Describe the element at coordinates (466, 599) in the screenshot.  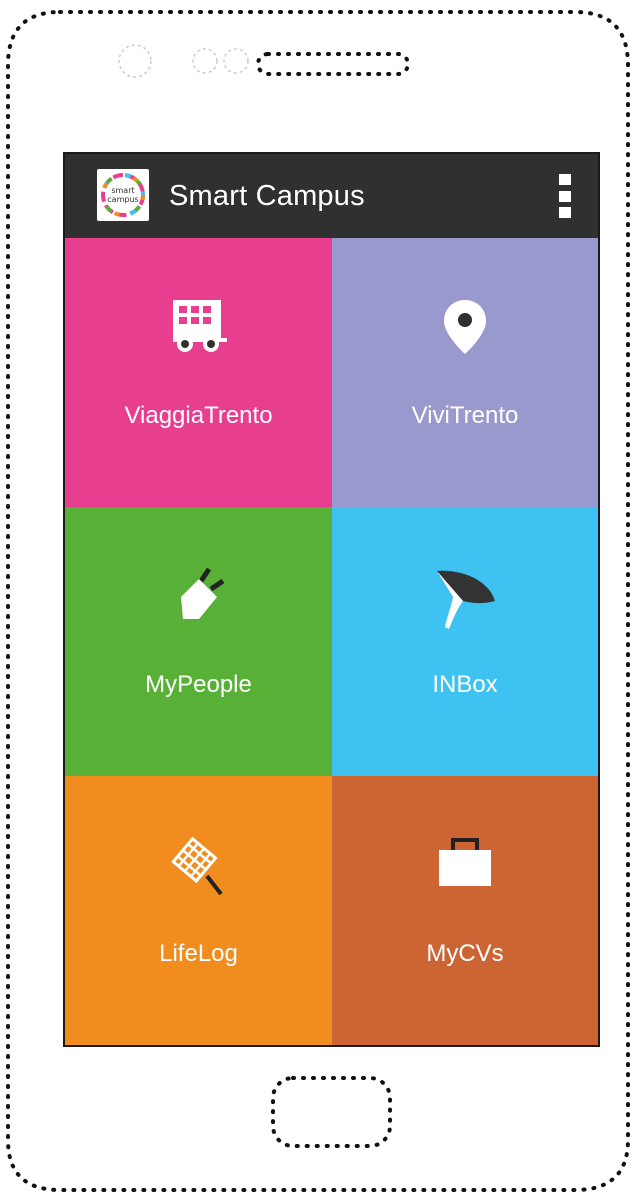
I see `funnel-icon` at that location.